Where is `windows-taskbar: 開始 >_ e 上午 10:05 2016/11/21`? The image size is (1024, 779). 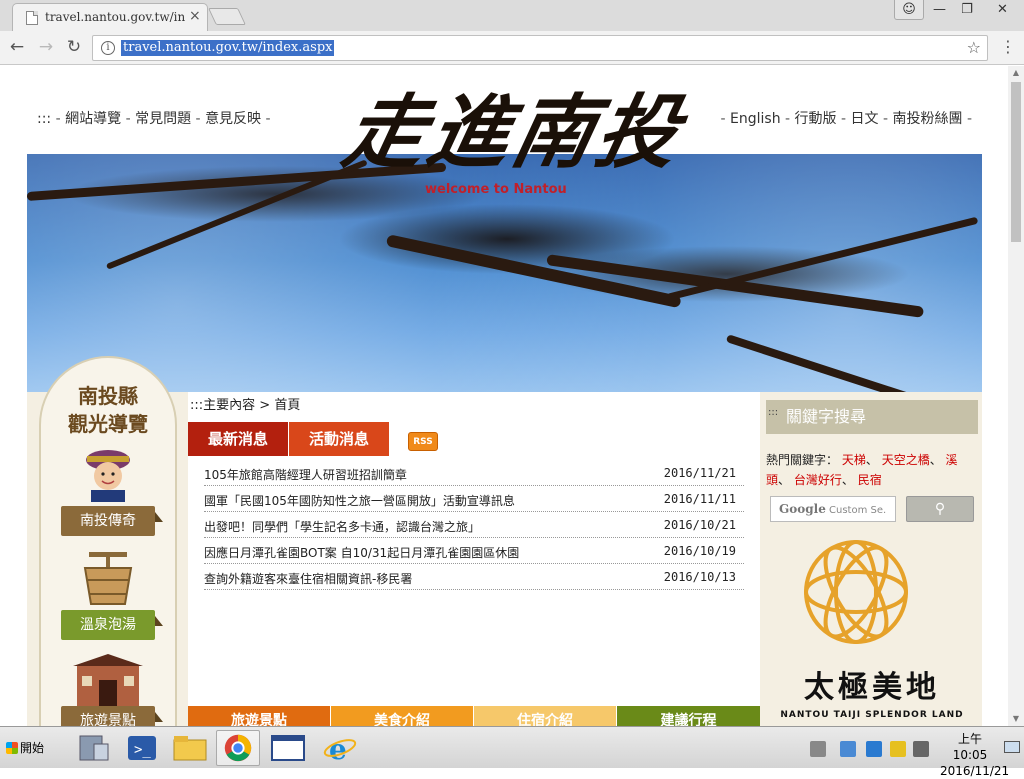
windows-taskbar: 開始 >_ e 上午 10:05 2016/11/21 is located at coordinates (512, 752).